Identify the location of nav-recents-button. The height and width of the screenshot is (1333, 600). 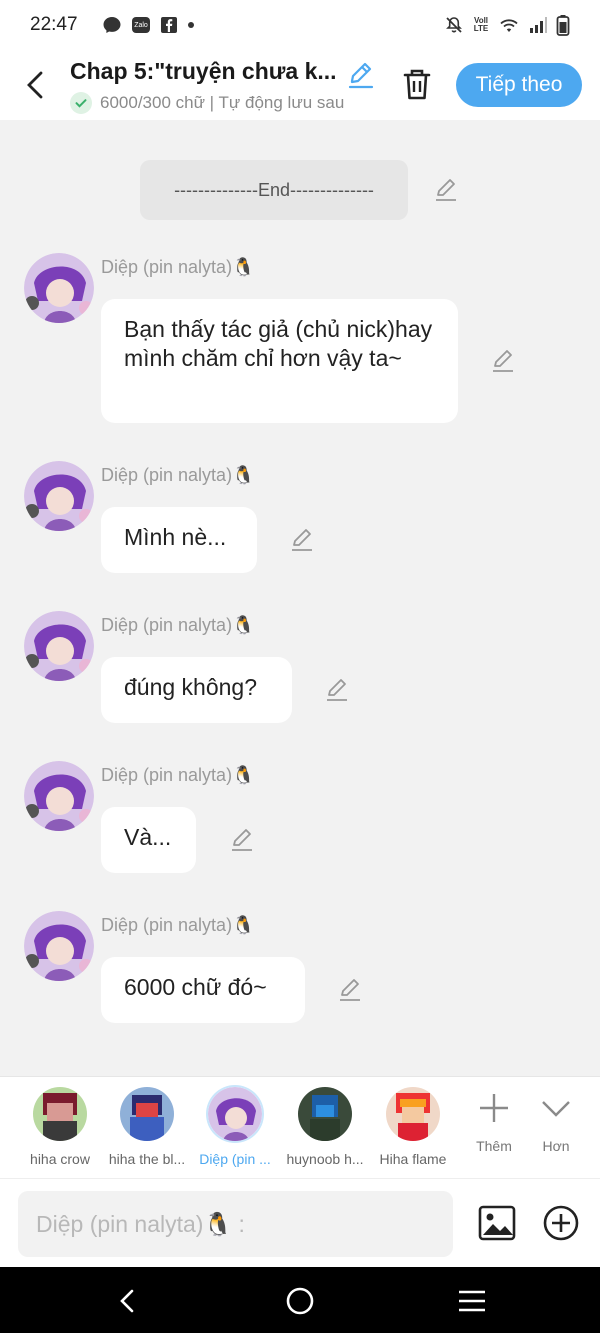
(472, 1301).